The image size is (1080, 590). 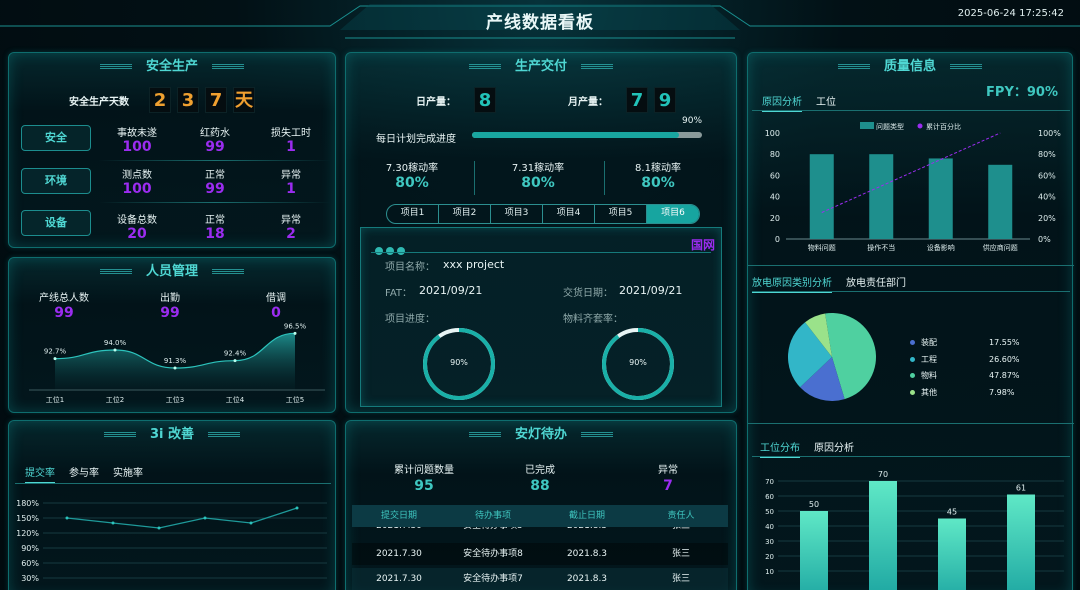 What do you see at coordinates (172, 272) in the screenshot?
I see `personnel-title: 人员管理` at bounding box center [172, 272].